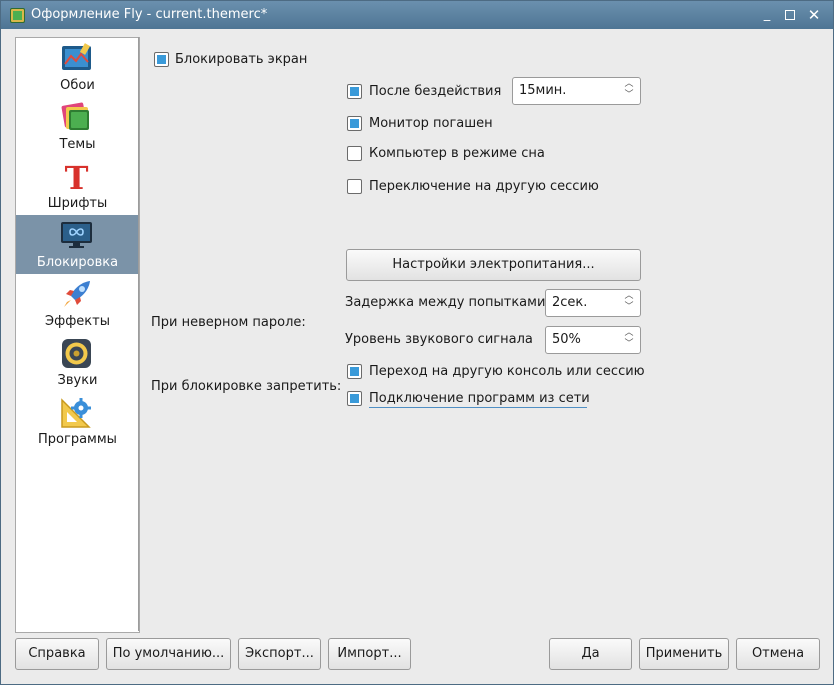 The width and height of the screenshot is (834, 685). I want to click on idle-timeout-value: 15мин., so click(543, 90).